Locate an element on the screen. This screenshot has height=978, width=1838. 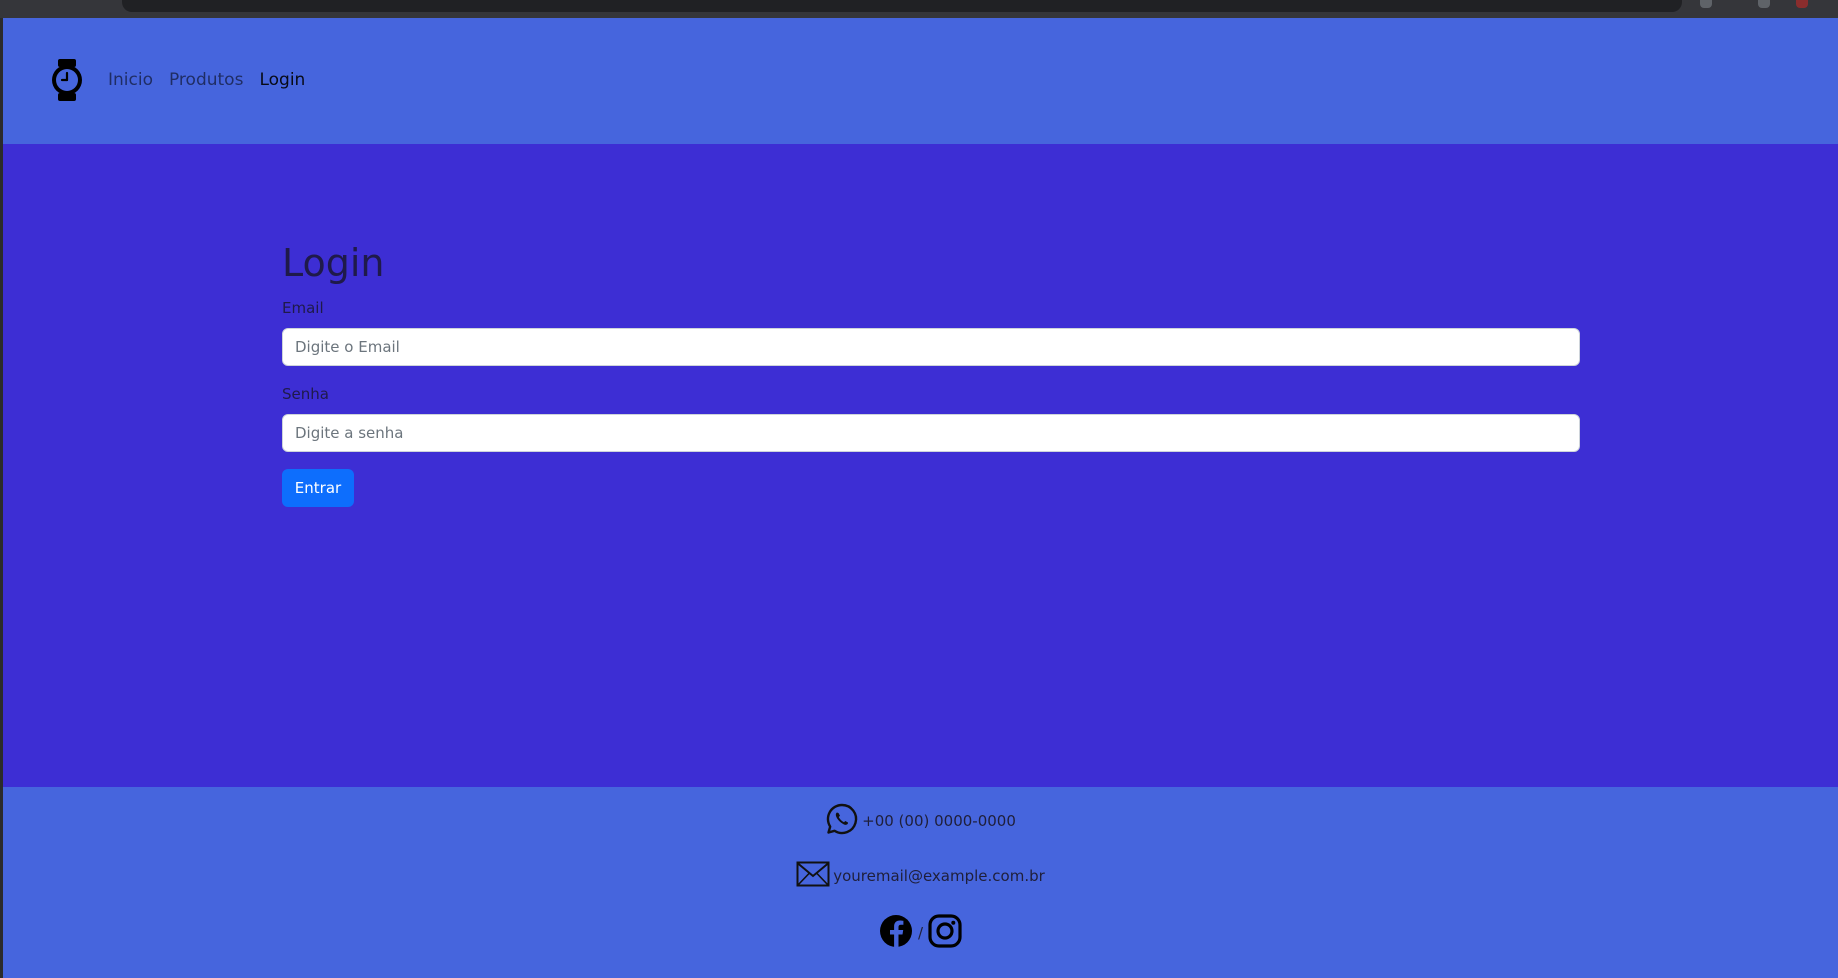
password-label: Senha is located at coordinates (305, 394).